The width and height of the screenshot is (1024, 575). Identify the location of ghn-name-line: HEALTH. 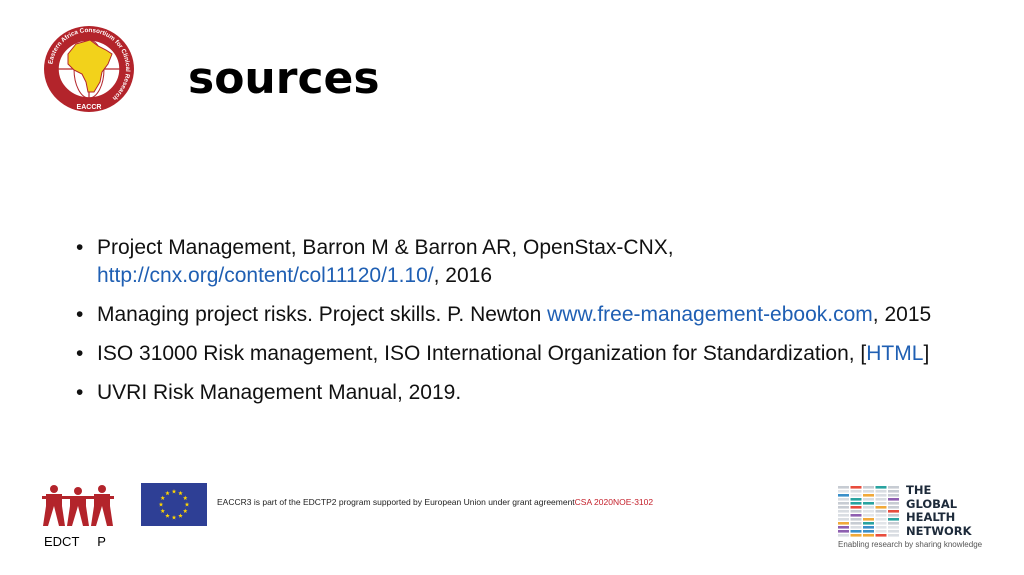
(931, 517).